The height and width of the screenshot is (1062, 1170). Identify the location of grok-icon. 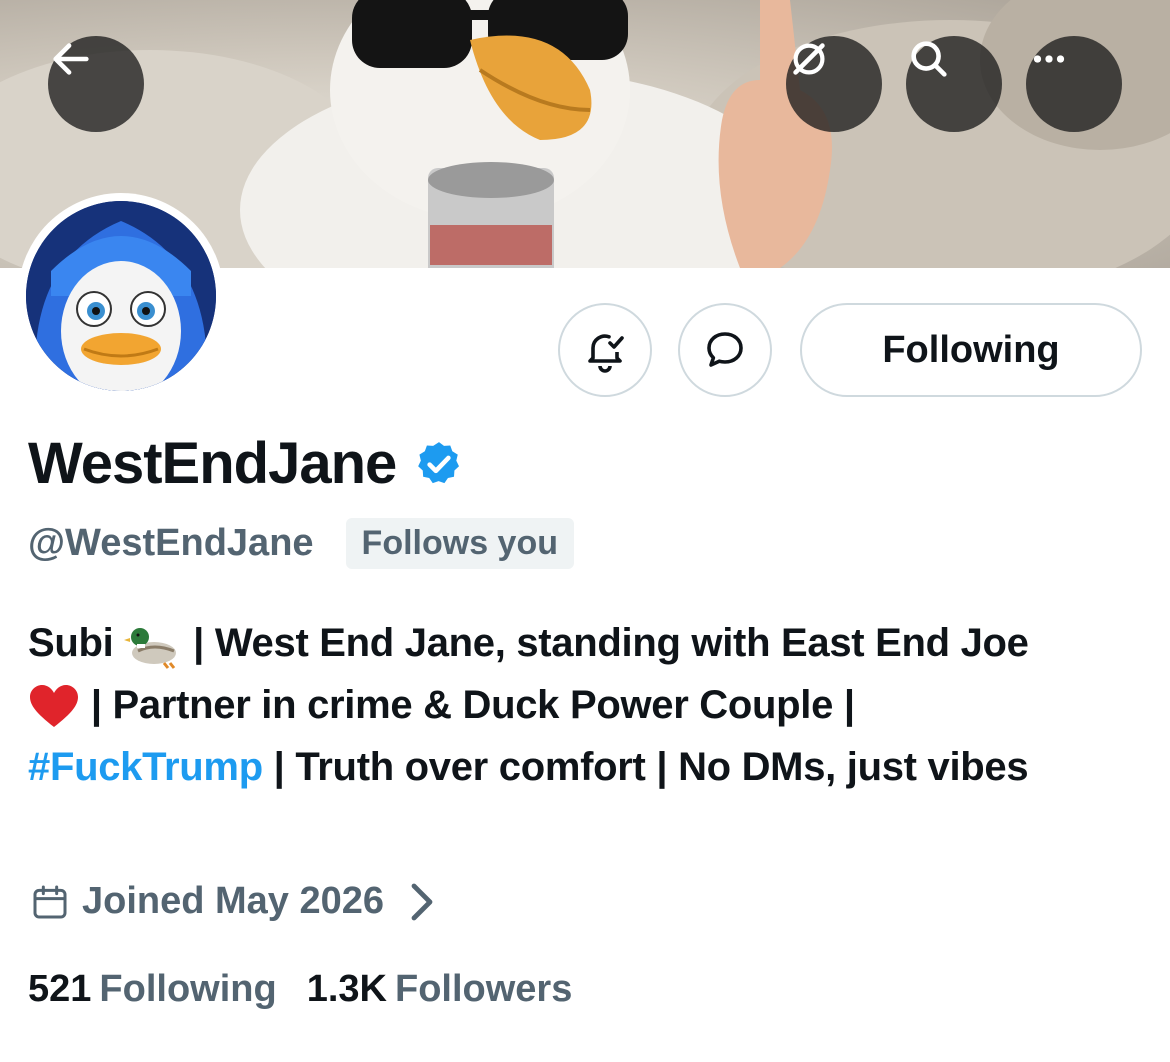
(809, 59).